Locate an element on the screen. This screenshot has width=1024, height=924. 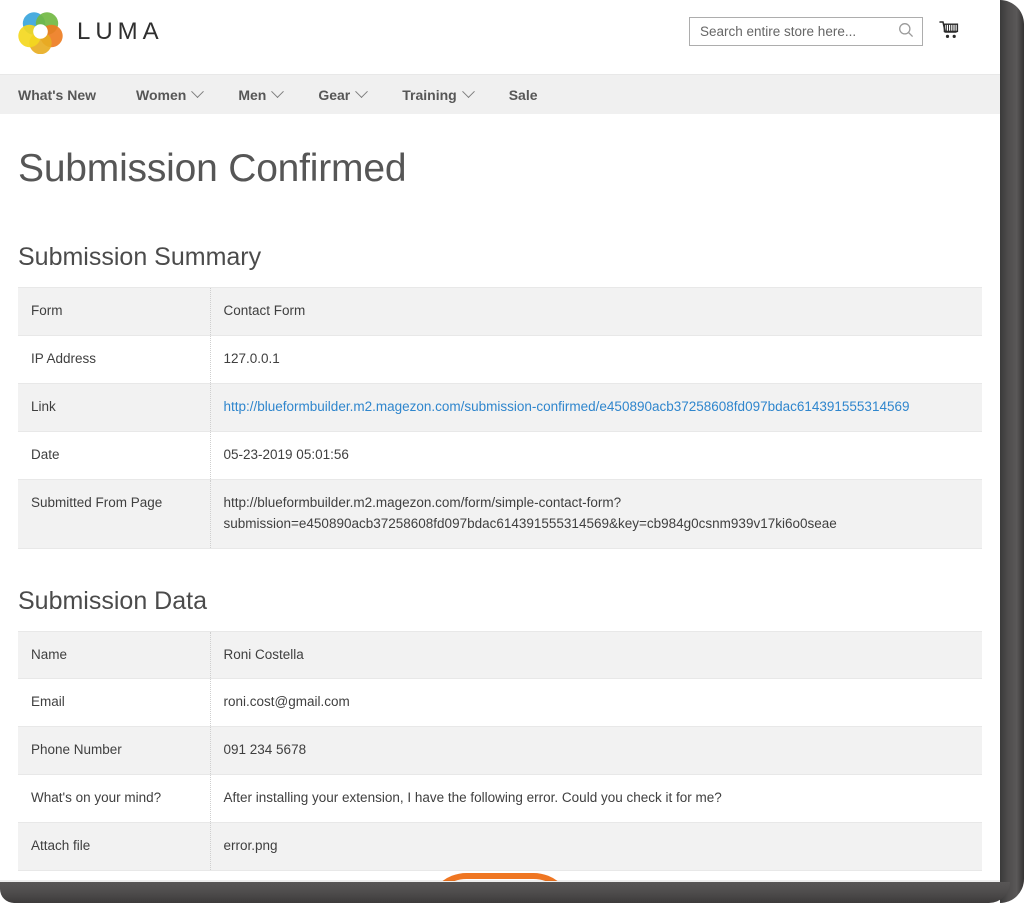
device-frame-bottom-edge is located at coordinates (505, 892).